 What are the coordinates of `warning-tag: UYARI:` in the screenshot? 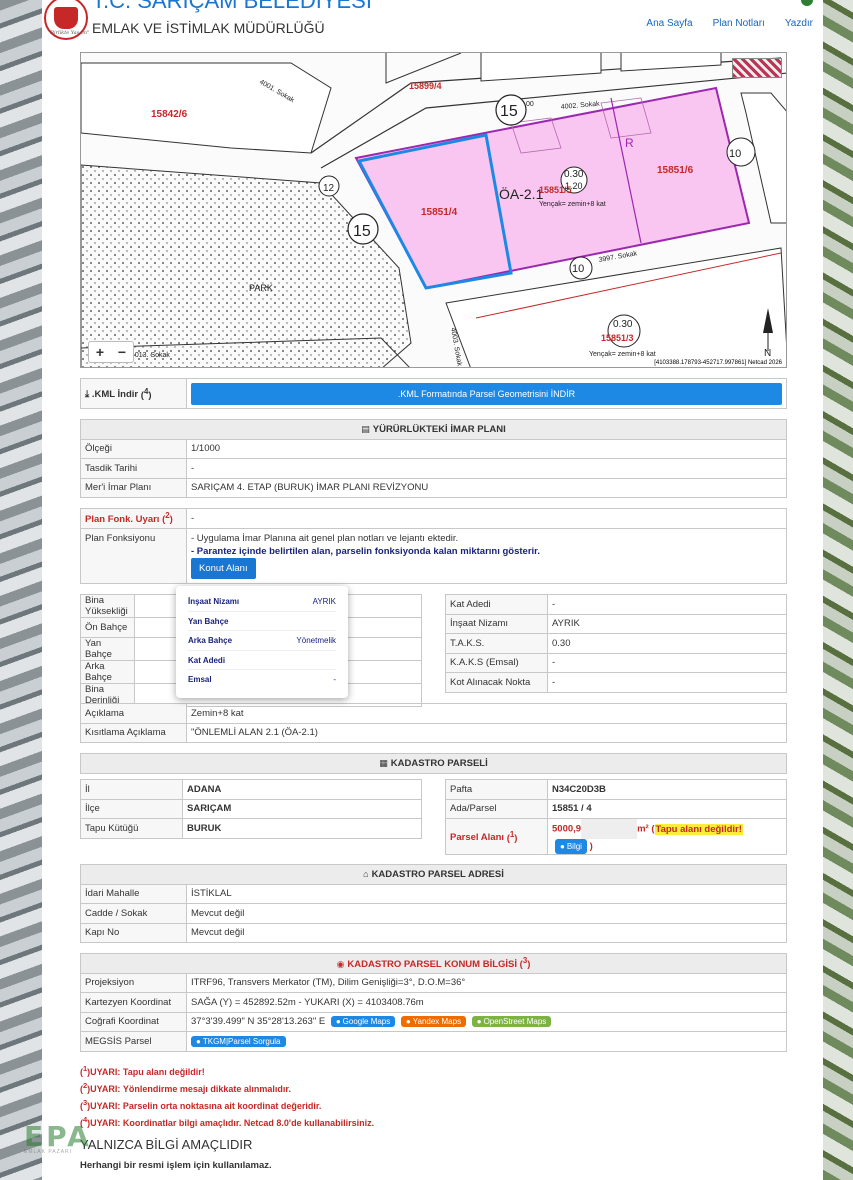 It's located at (105, 1089).